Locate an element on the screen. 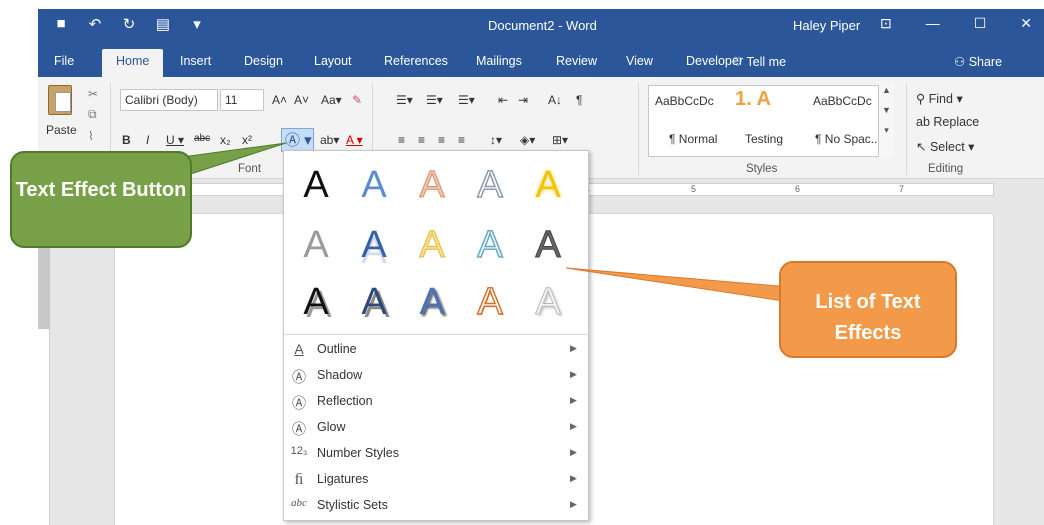 This screenshot has width=1044, height=525. styles-scroll: ▲ ▼ ▾ is located at coordinates (886, 121).